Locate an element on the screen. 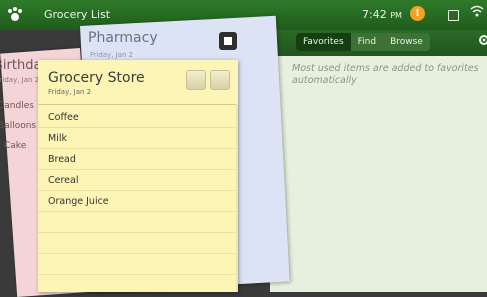  clock-suffix: PM is located at coordinates (396, 15).